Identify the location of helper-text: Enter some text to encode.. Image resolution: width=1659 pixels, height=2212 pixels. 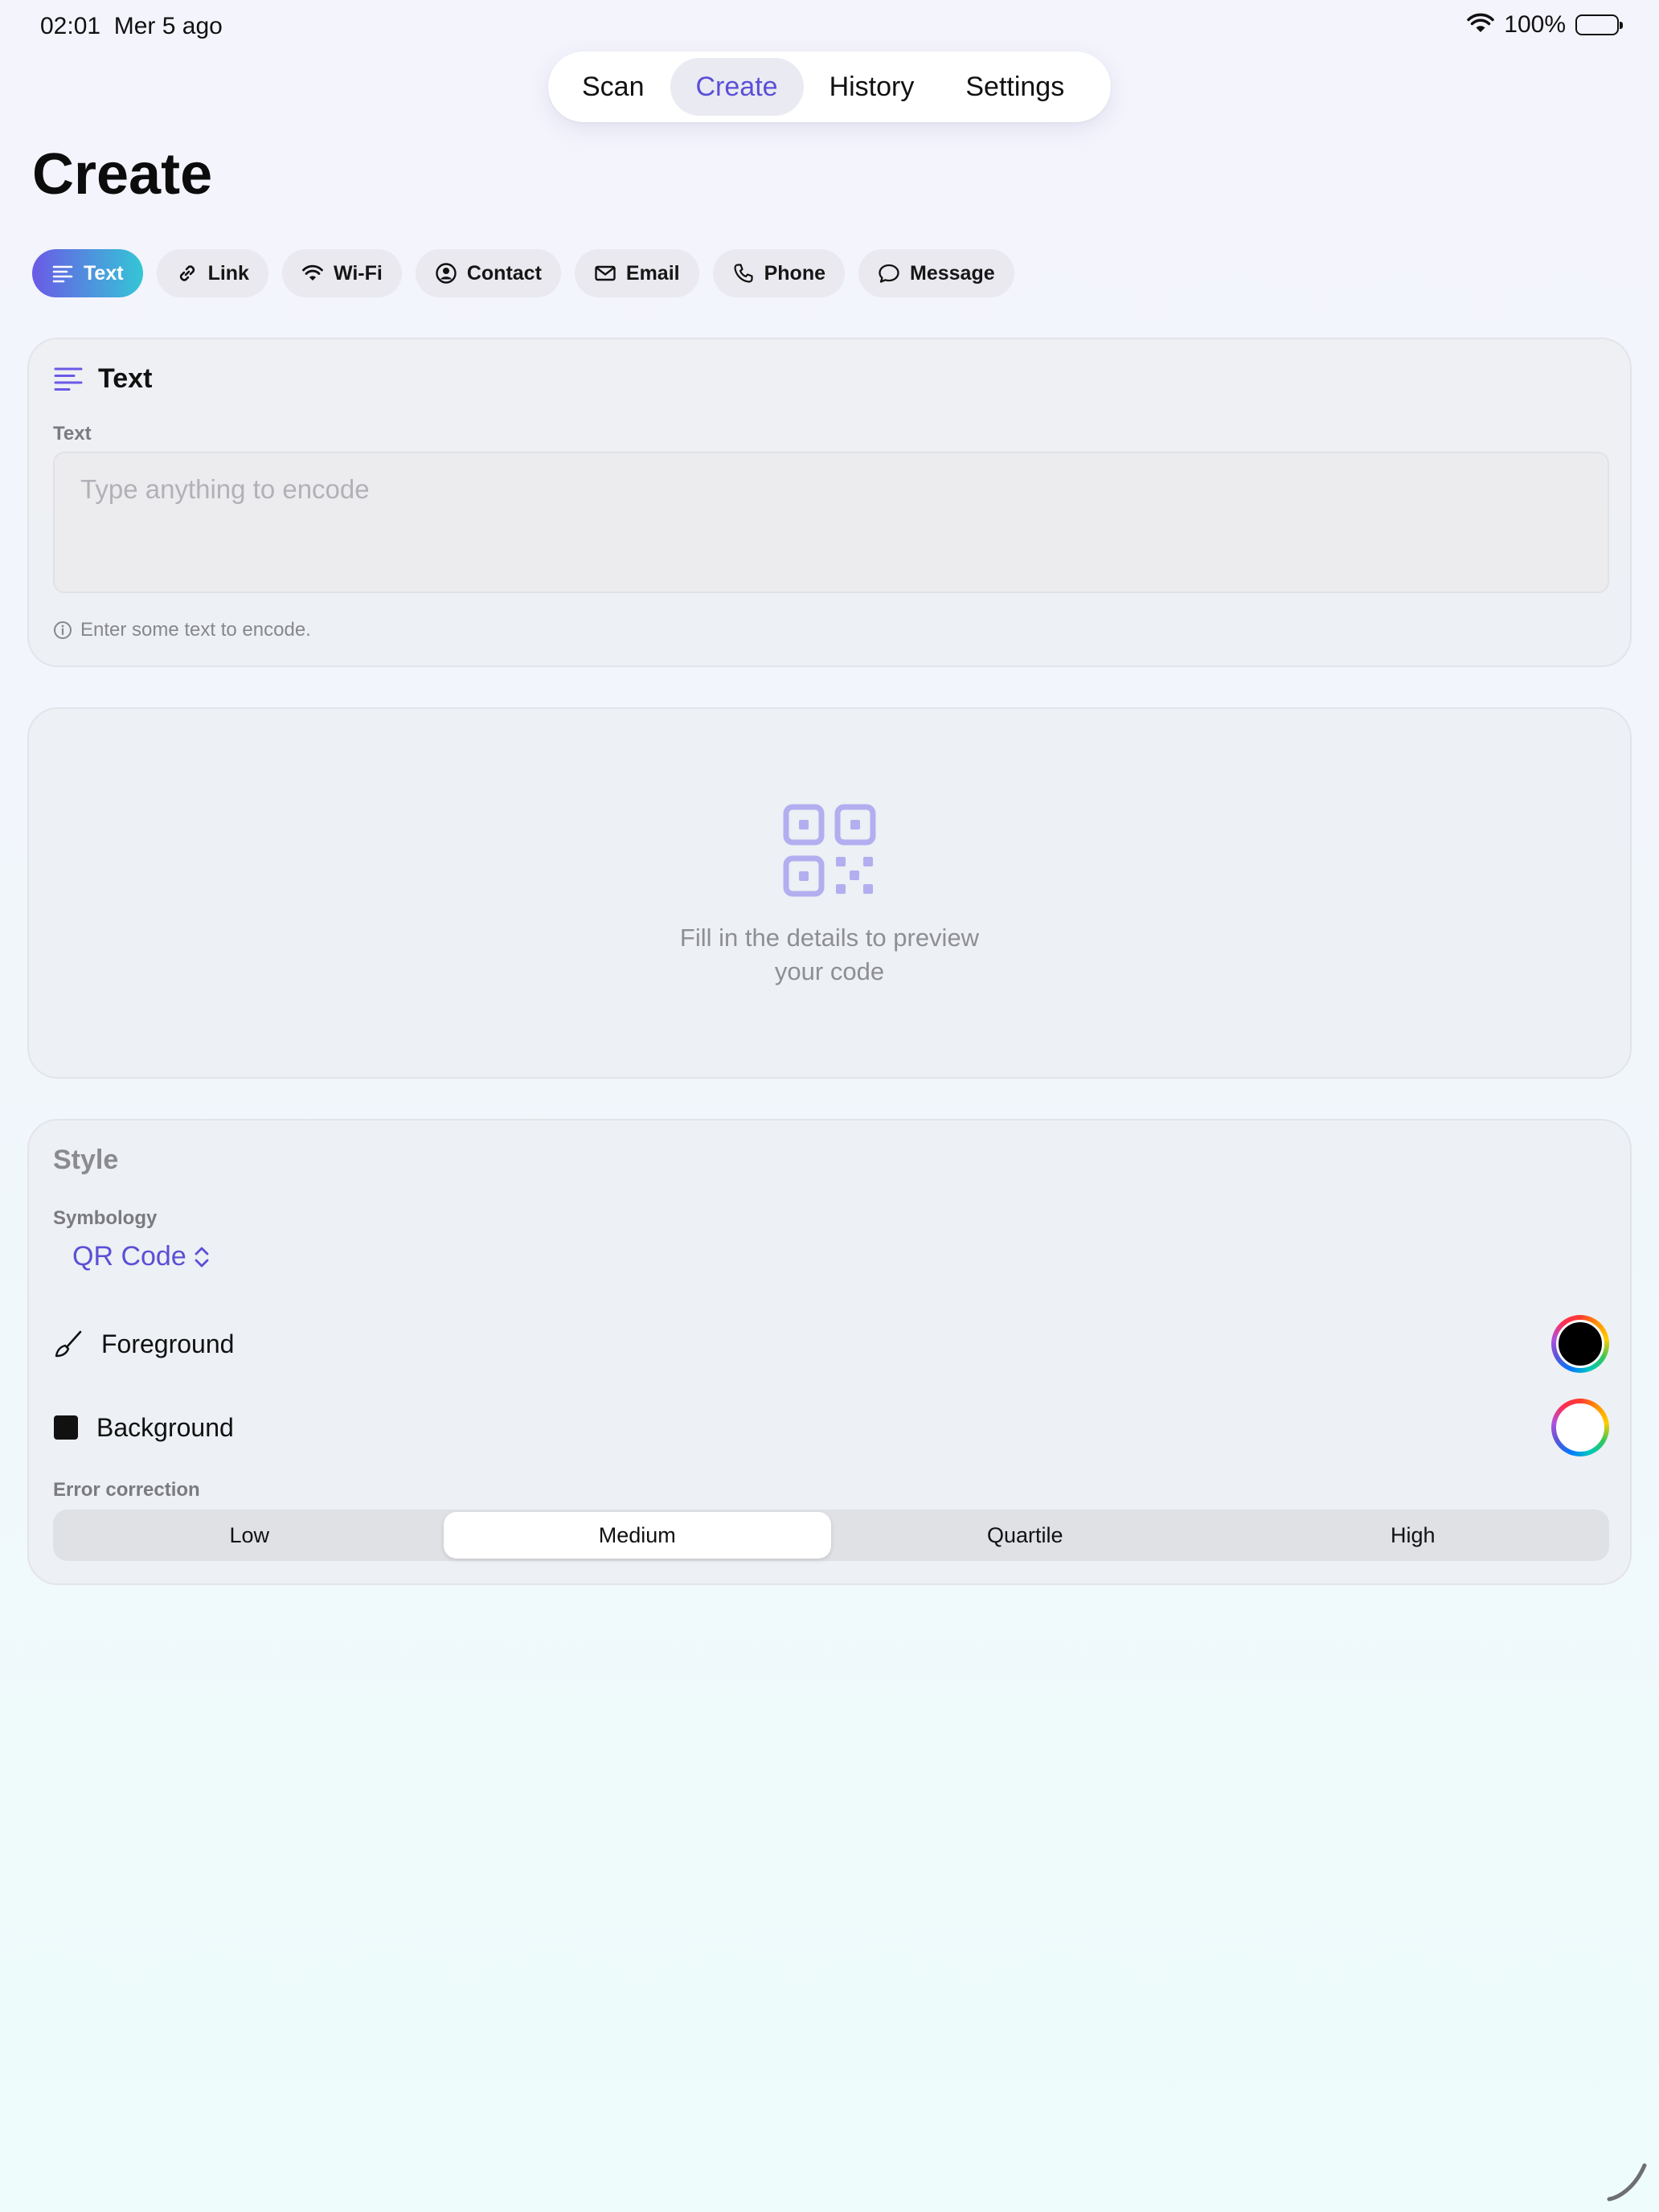
(182, 630).